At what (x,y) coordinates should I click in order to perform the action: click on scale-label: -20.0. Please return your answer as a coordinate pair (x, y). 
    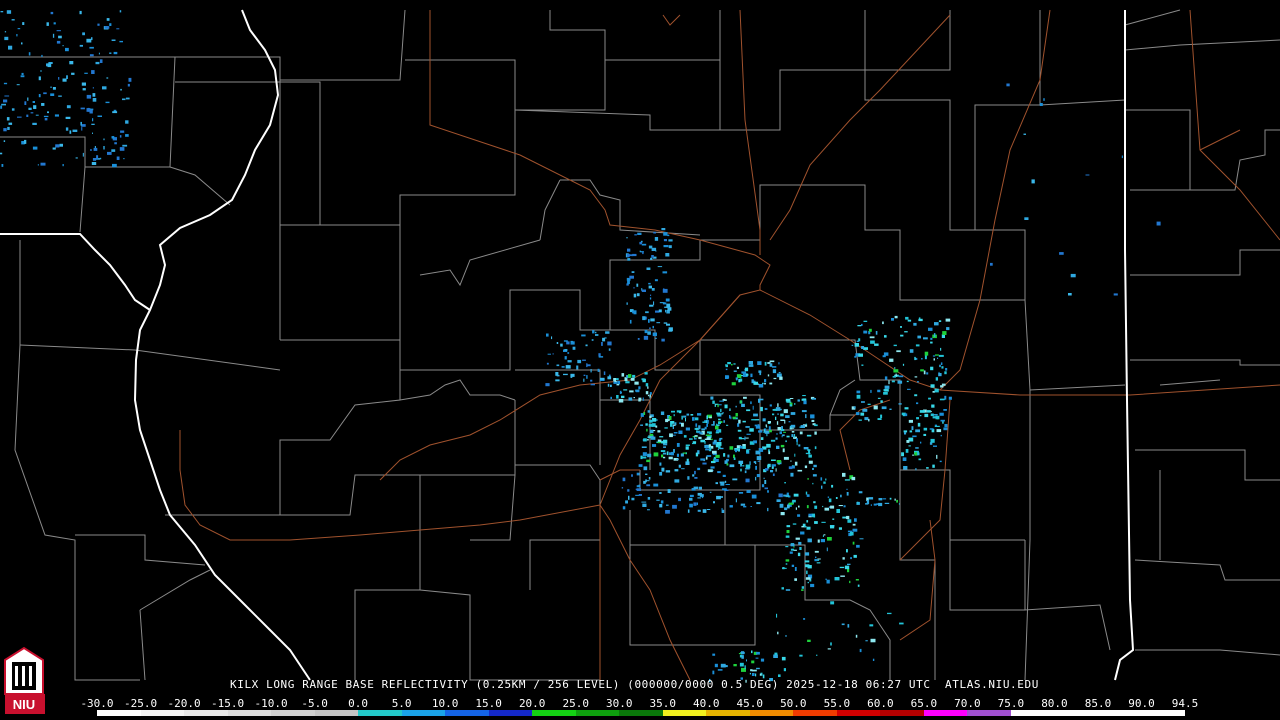
    Looking at the image, I should click on (184, 703).